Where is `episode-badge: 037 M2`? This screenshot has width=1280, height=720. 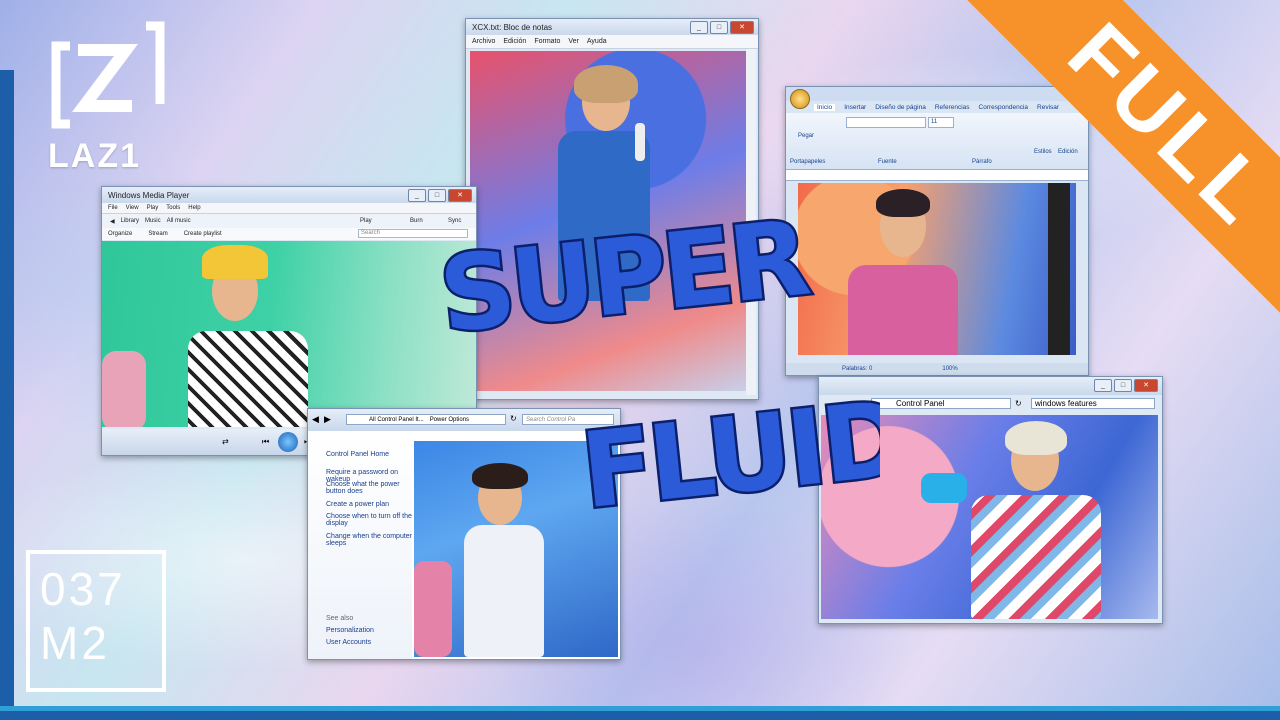
episode-badge: 037 M2 is located at coordinates (96, 621).